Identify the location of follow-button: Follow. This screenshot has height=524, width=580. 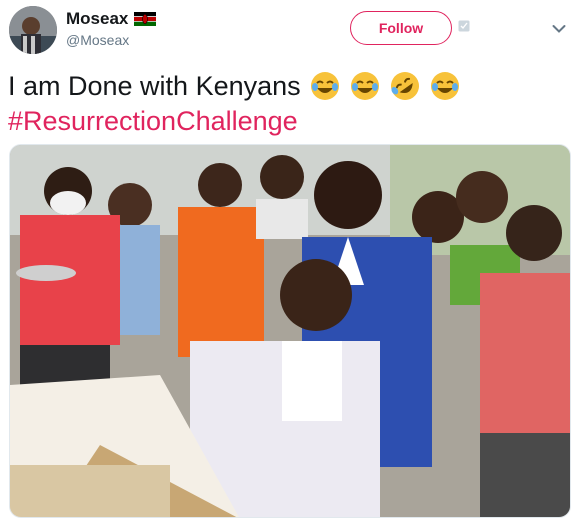
(401, 28).